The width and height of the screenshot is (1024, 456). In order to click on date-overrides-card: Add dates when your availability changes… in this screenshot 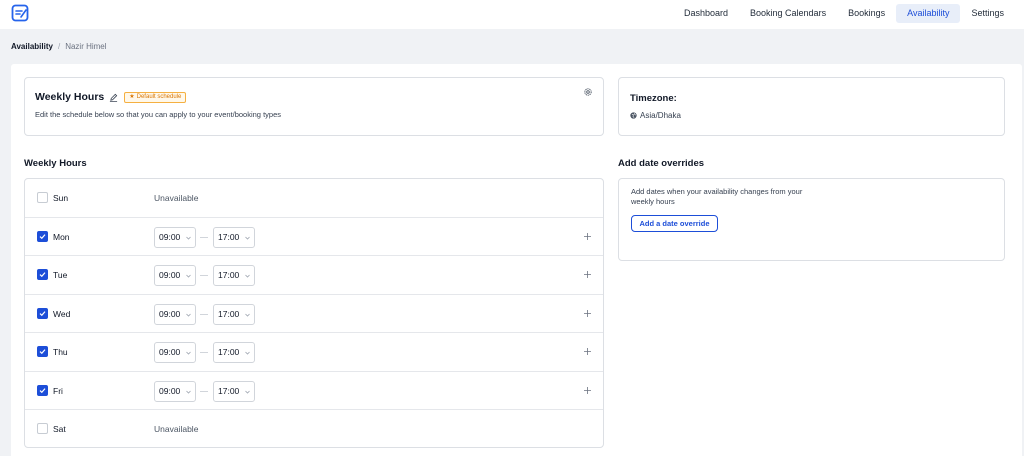, I will do `click(811, 219)`.